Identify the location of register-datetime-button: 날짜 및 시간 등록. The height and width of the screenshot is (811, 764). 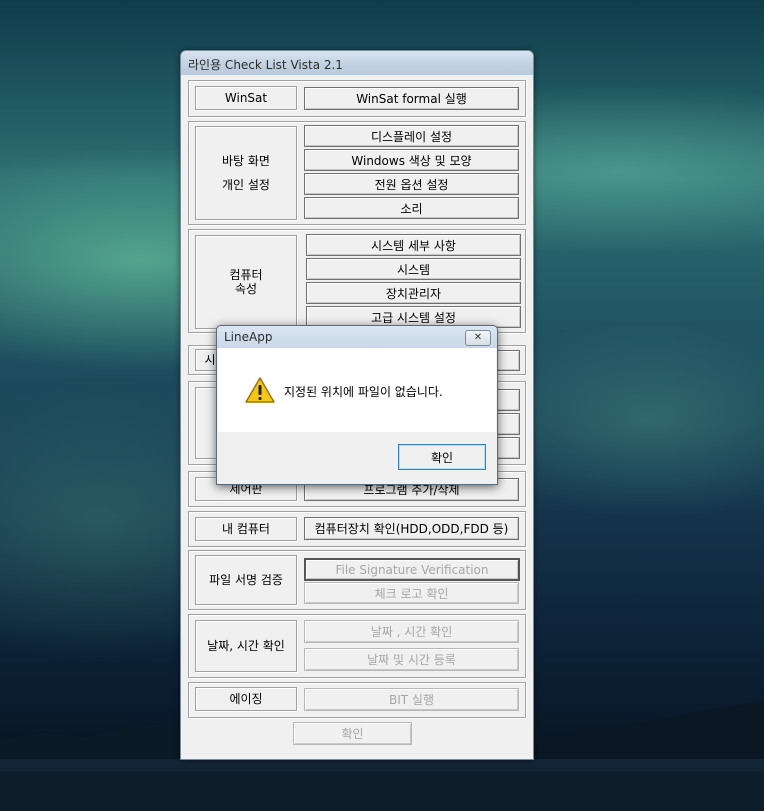
(411, 659).